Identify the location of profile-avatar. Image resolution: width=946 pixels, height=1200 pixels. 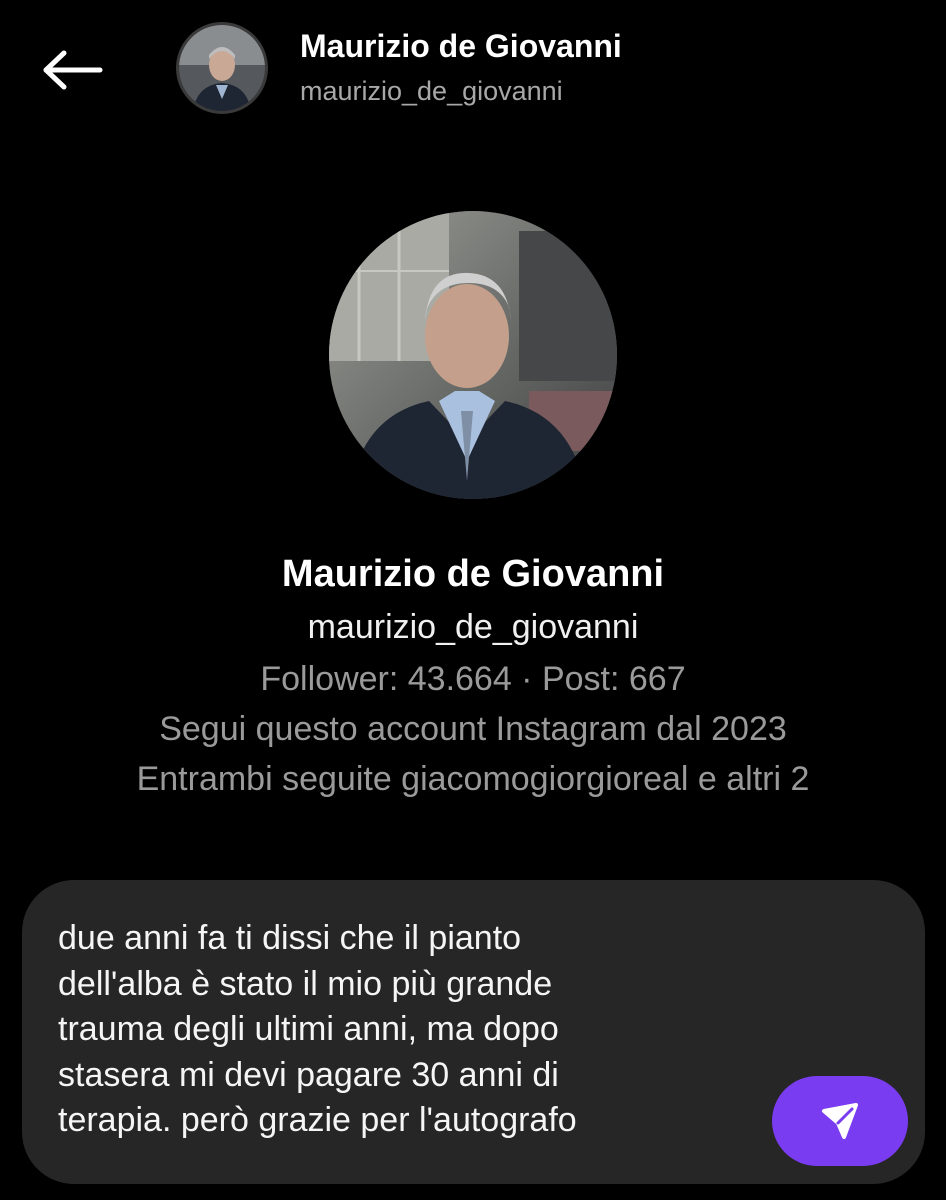
(473, 355).